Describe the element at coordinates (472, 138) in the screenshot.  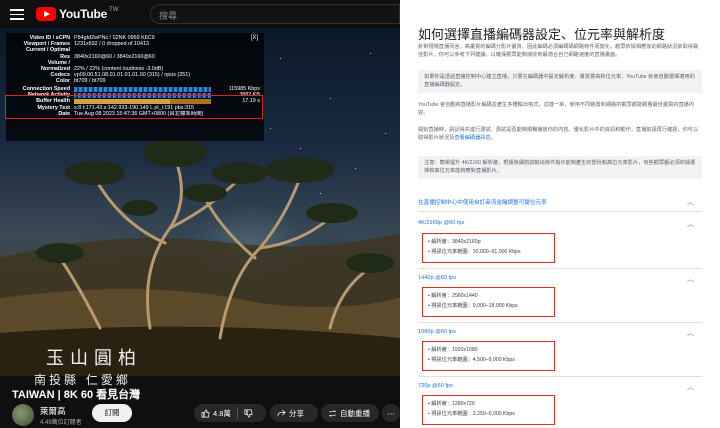
I see `encoder-messages-link: 查看編碼器訊息` at that location.